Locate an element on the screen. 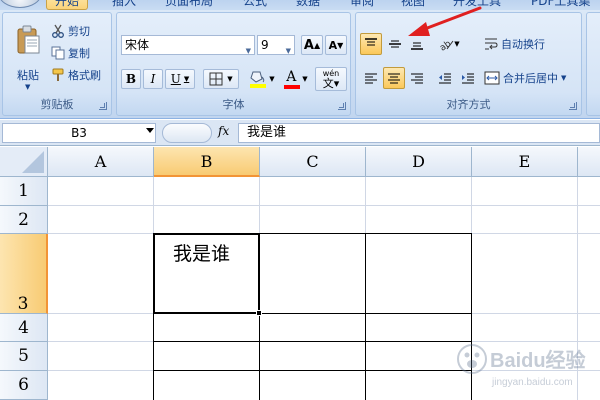  paste-button: 粘贴 ▼ is located at coordinates (28, 56).